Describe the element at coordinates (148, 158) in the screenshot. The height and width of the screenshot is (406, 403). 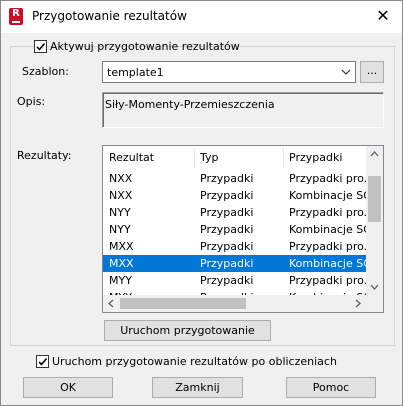
I see `column-header-result: Rezultat` at that location.